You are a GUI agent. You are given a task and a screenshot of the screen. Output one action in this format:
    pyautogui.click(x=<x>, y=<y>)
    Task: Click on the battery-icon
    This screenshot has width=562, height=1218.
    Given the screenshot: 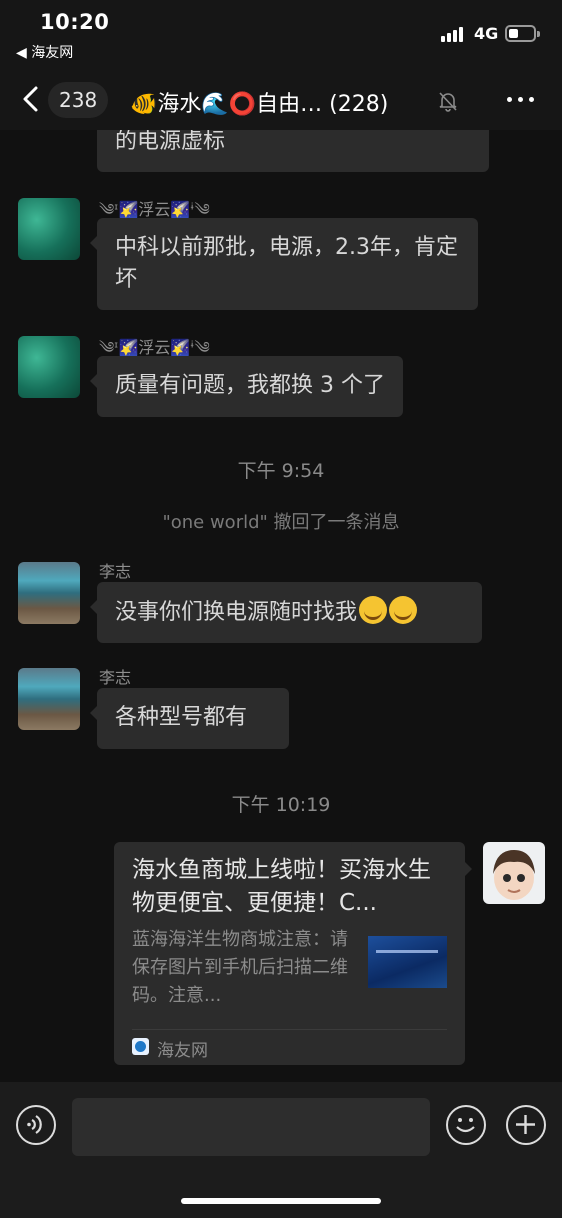 What is the action you would take?
    pyautogui.click(x=522, y=33)
    